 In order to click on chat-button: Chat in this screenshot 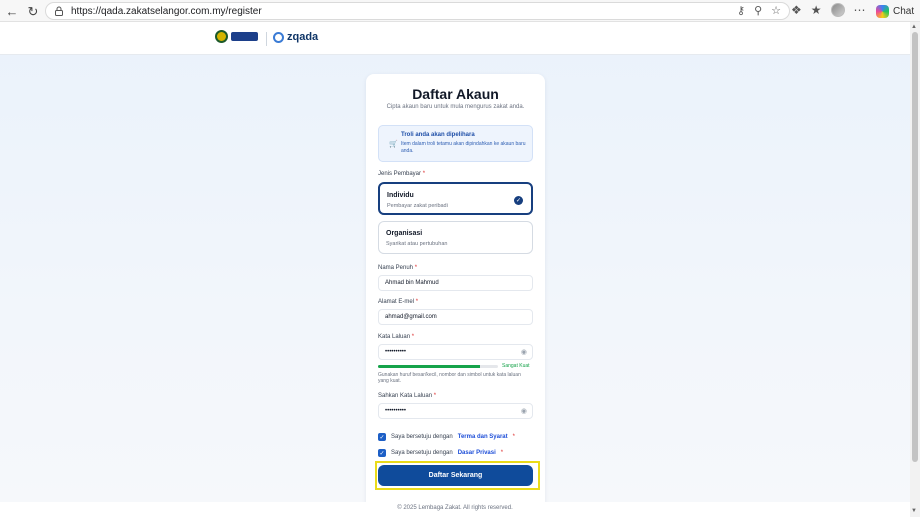, I will do `click(895, 11)`.